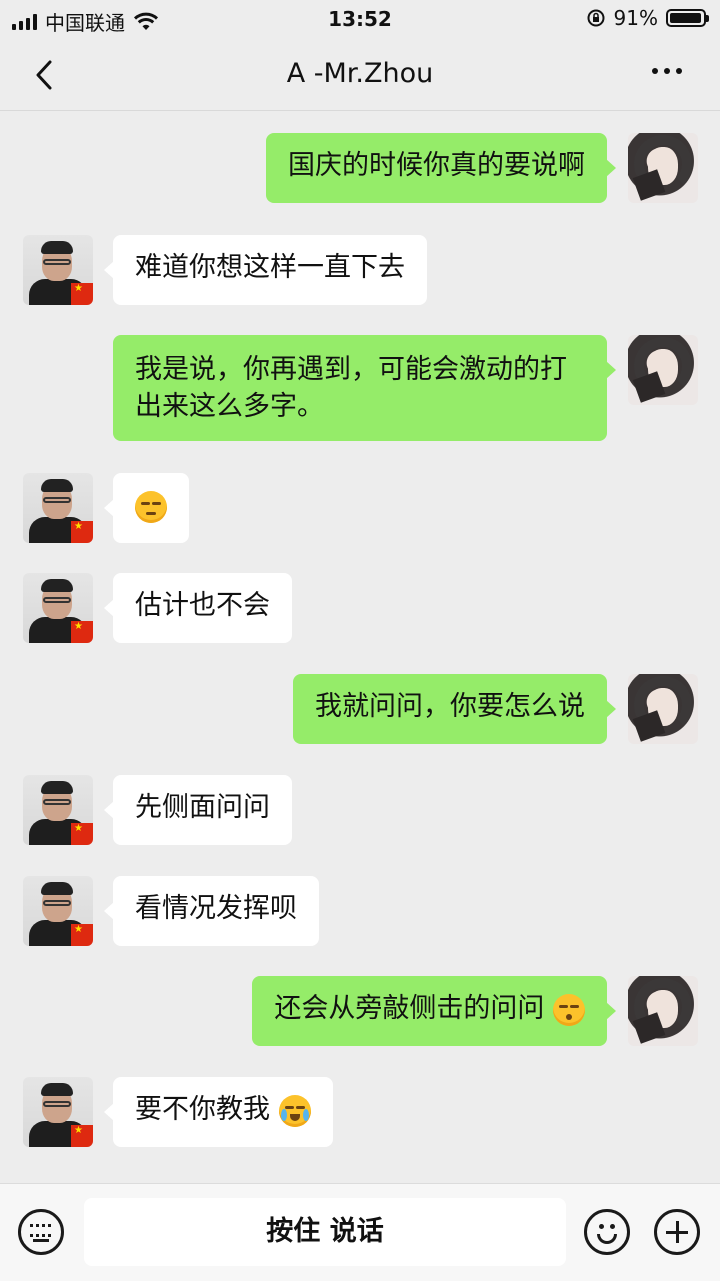 Image resolution: width=720 pixels, height=1281 pixels. I want to click on message-bubble-outgoing: 国庆的时候你真的要说啊, so click(441, 168).